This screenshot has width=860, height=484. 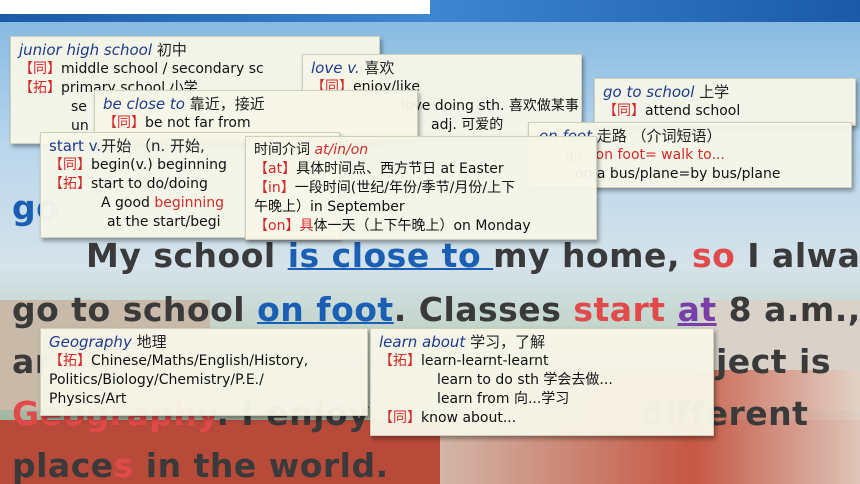 What do you see at coordinates (256, 123) in the screenshot?
I see `card-line: 【同】be not far from` at bounding box center [256, 123].